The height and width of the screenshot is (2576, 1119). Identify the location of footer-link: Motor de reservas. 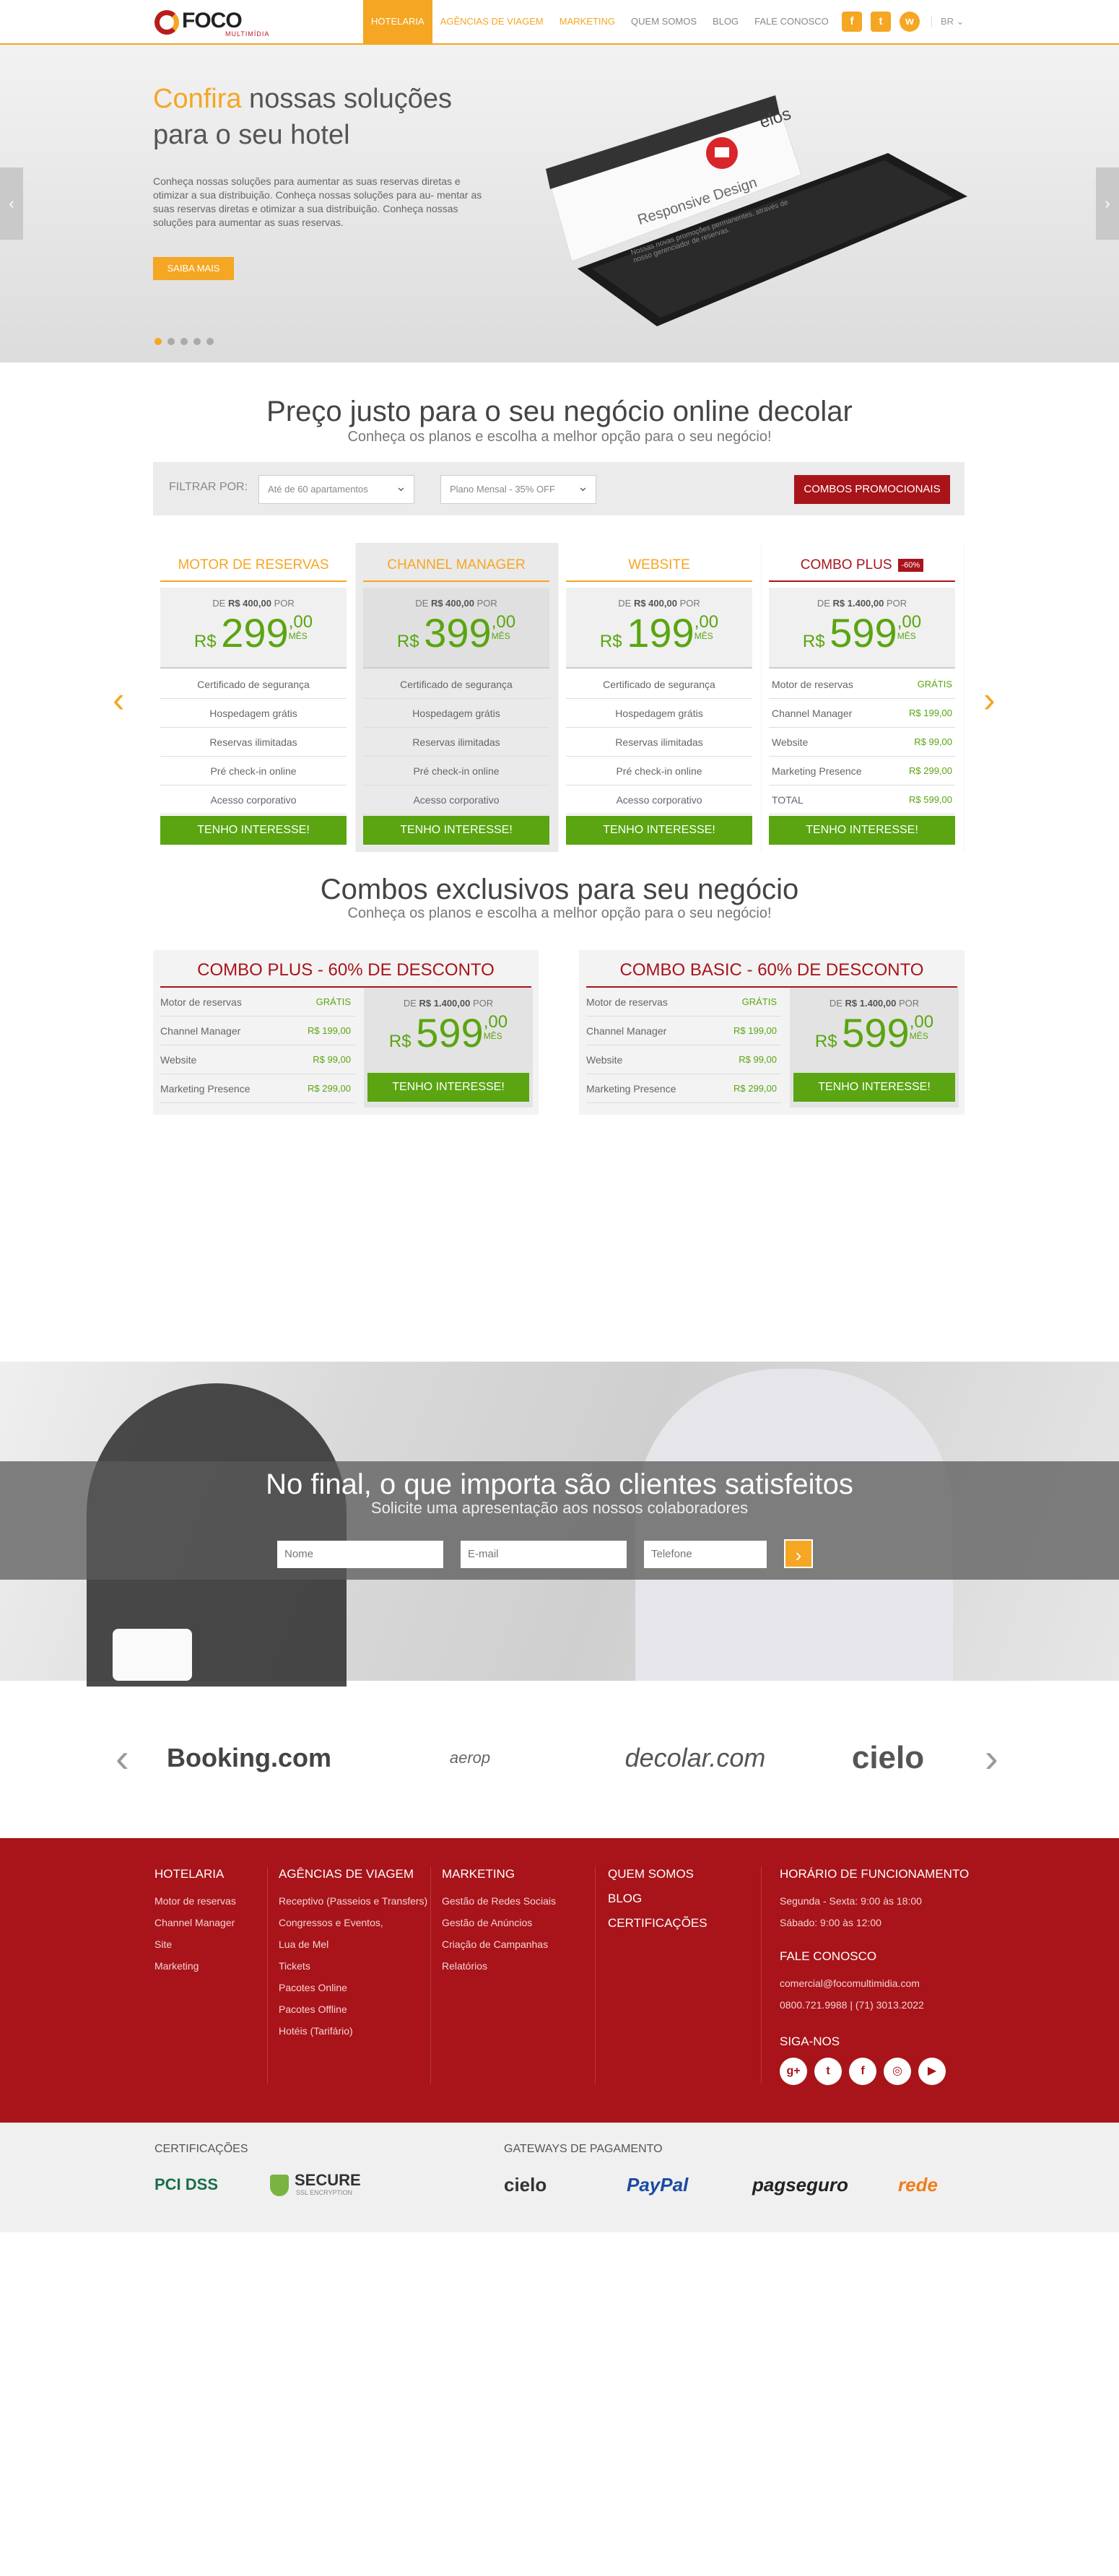
(195, 1901).